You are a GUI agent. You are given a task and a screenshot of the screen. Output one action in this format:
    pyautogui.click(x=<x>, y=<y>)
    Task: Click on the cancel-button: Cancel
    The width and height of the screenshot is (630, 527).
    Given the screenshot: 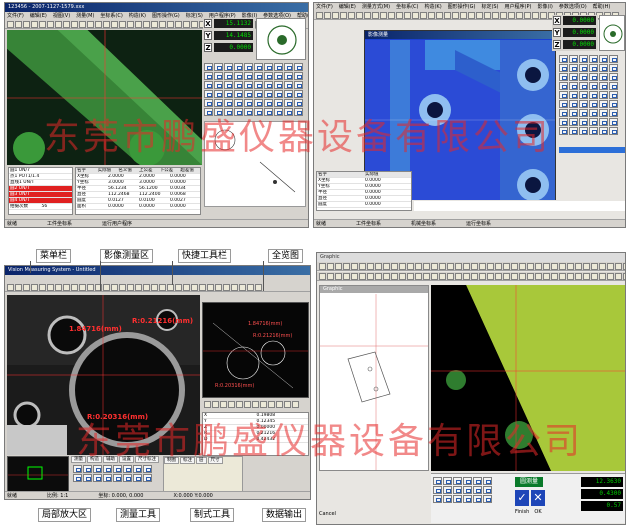 What is the action you would take?
    pyautogui.click(x=329, y=515)
    